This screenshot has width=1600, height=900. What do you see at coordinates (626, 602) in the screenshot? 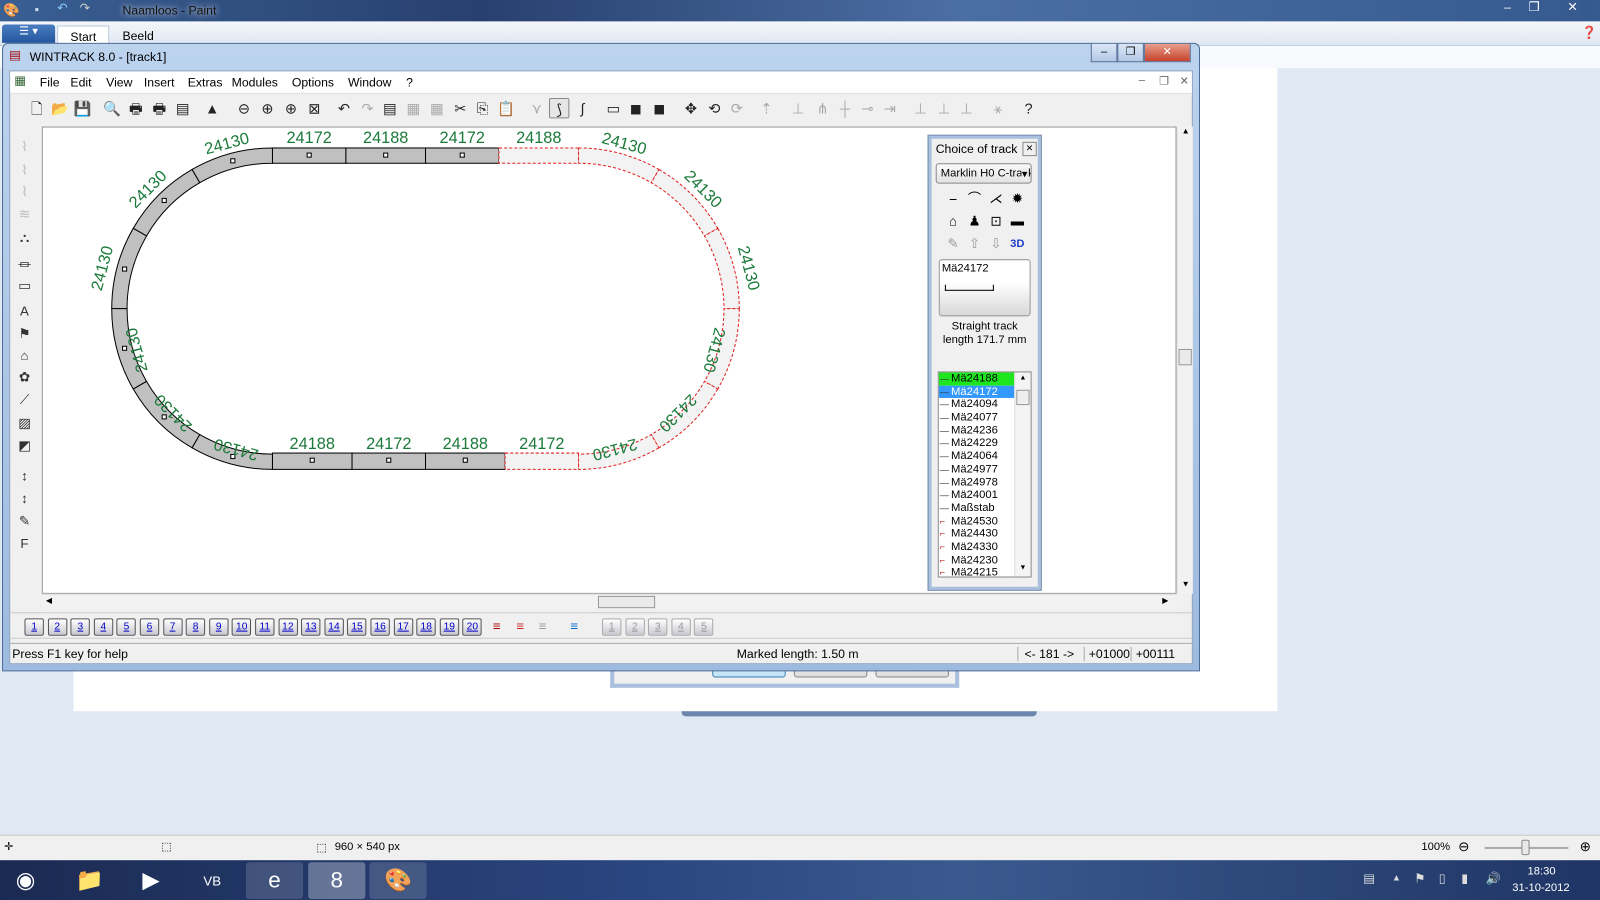
I see `horizontal-scroll-thumb` at bounding box center [626, 602].